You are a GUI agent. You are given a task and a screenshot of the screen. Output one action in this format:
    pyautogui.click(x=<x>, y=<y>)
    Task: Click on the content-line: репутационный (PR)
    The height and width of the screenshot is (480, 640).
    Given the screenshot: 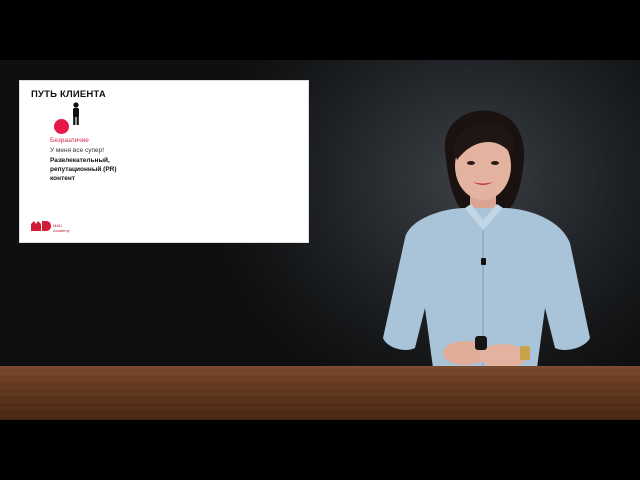 What is the action you would take?
    pyautogui.click(x=83, y=169)
    